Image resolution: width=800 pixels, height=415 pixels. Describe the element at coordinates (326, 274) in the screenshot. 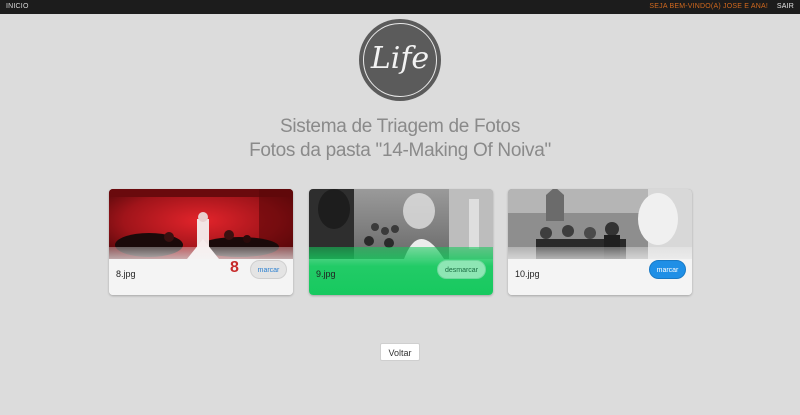

I see `photo-filename: 9.jpg` at that location.